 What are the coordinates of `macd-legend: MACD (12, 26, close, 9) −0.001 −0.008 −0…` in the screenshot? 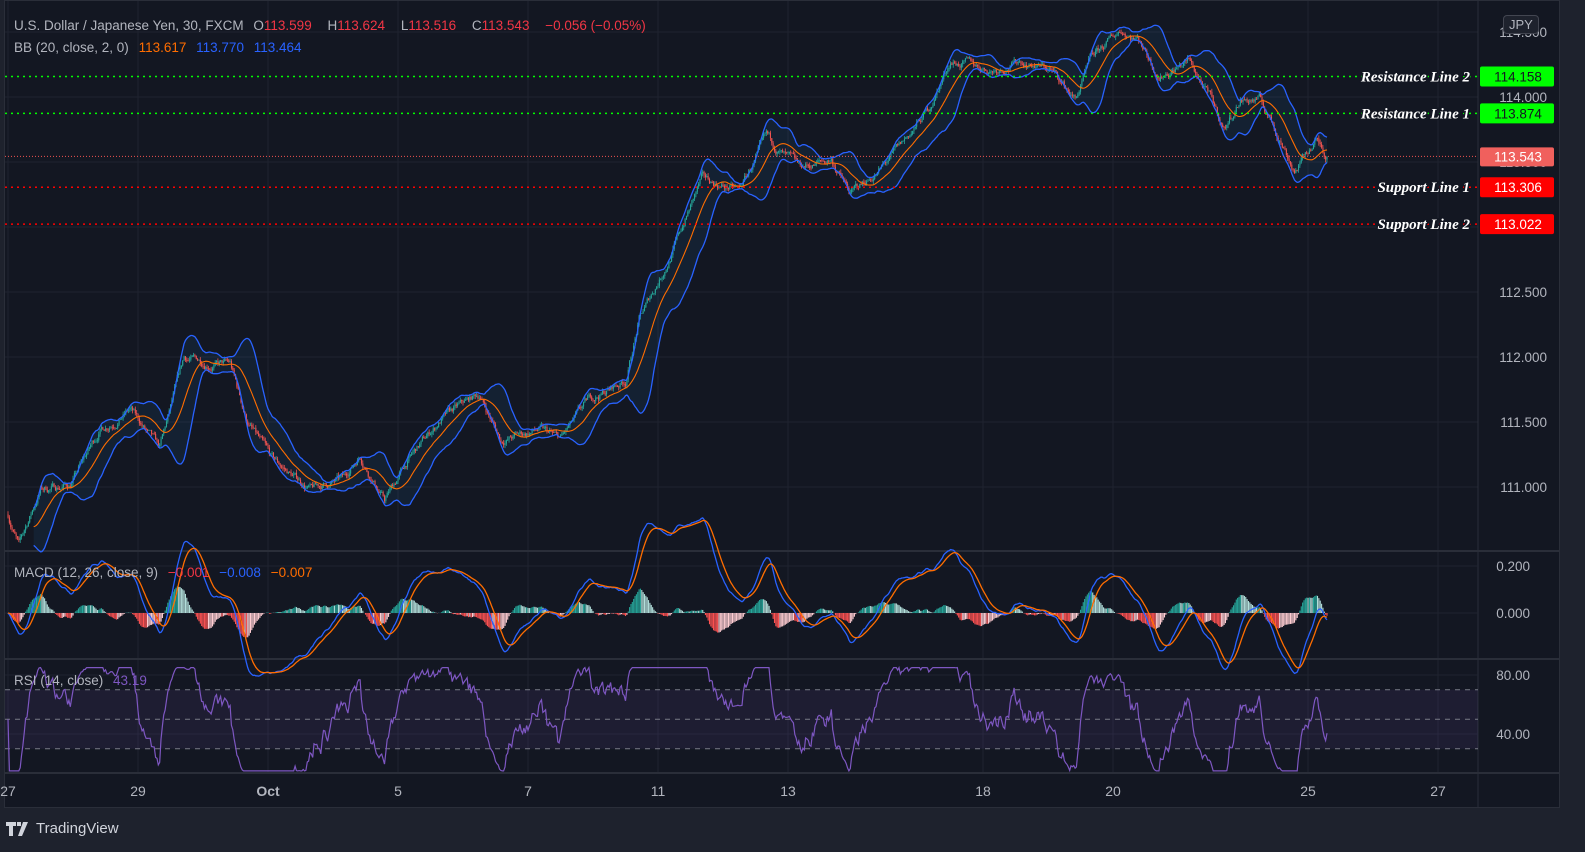 It's located at (166, 572).